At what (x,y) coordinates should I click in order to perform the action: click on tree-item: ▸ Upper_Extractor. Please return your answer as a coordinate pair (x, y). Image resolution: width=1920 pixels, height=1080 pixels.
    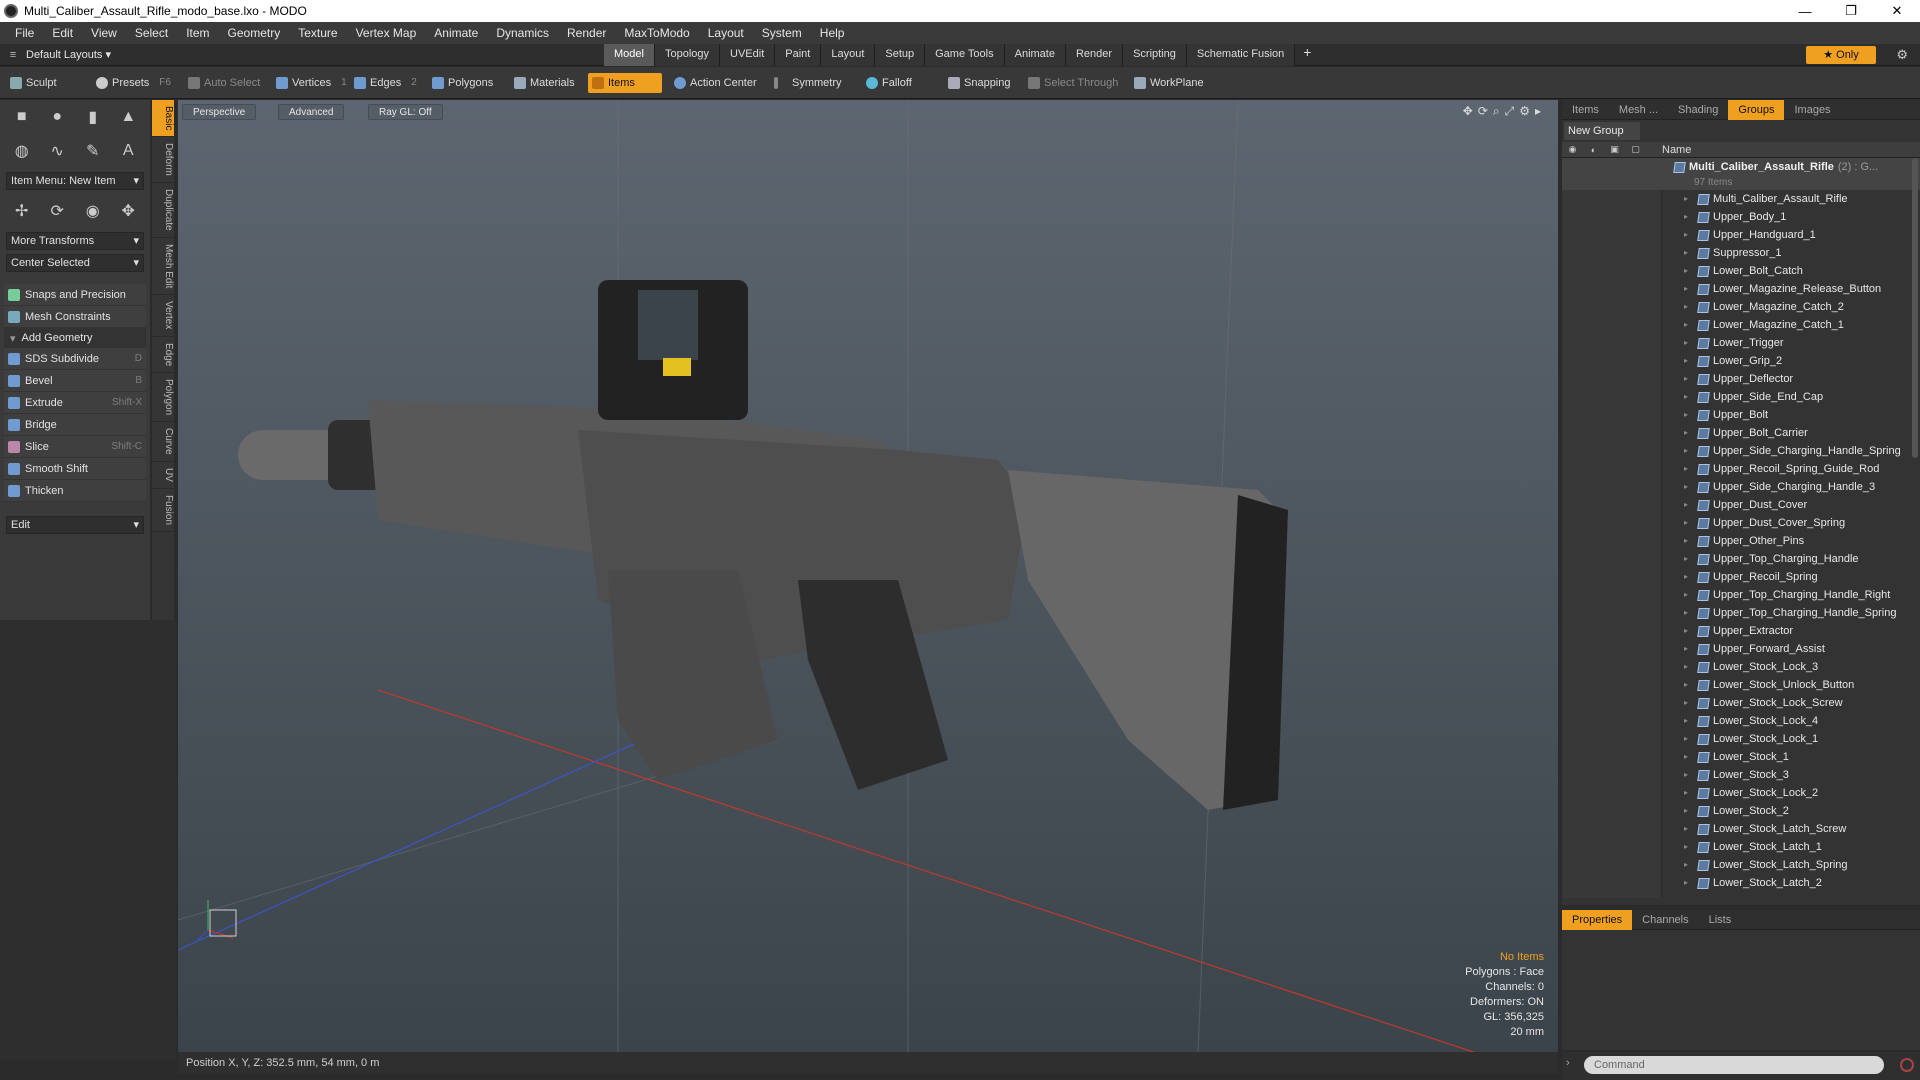
    Looking at the image, I should click on (1741, 631).